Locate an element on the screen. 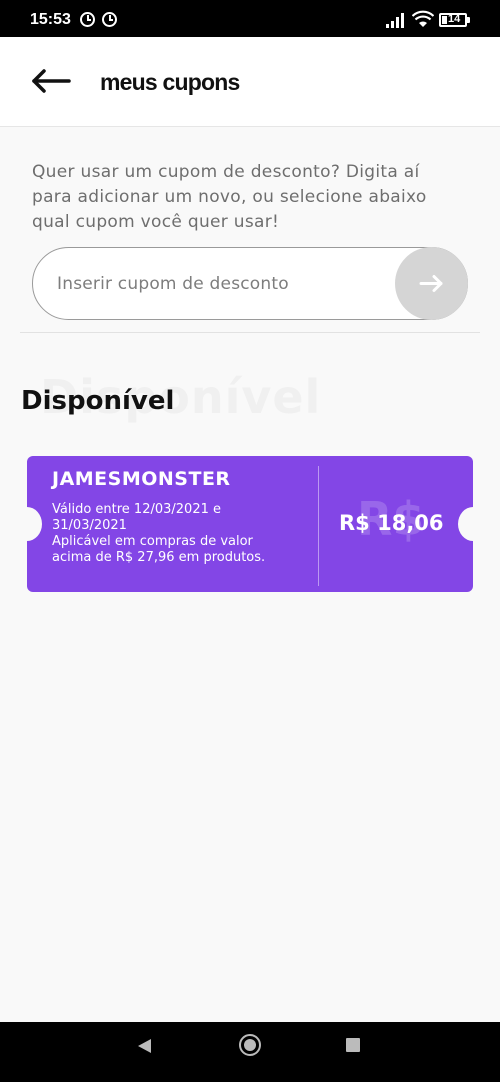  coupon-code: JAMESMONSTER is located at coordinates (141, 479).